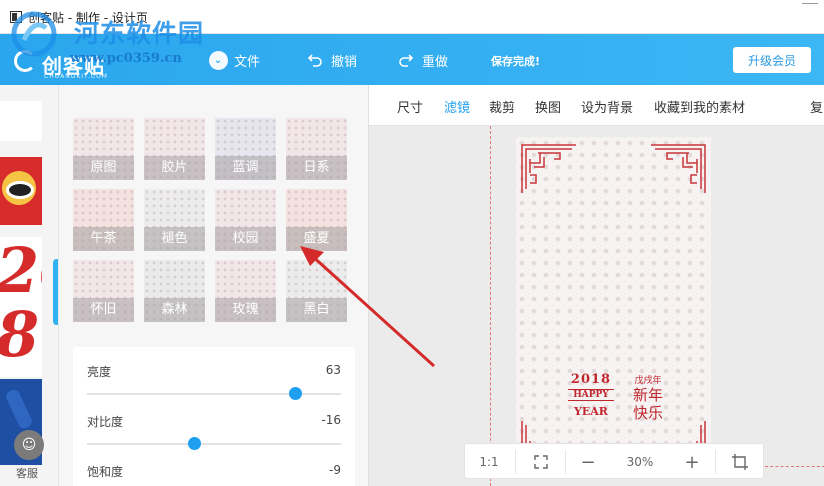 The width and height of the screenshot is (824, 486). What do you see at coordinates (591, 379) in the screenshot?
I see `poster-year: 2018` at bounding box center [591, 379].